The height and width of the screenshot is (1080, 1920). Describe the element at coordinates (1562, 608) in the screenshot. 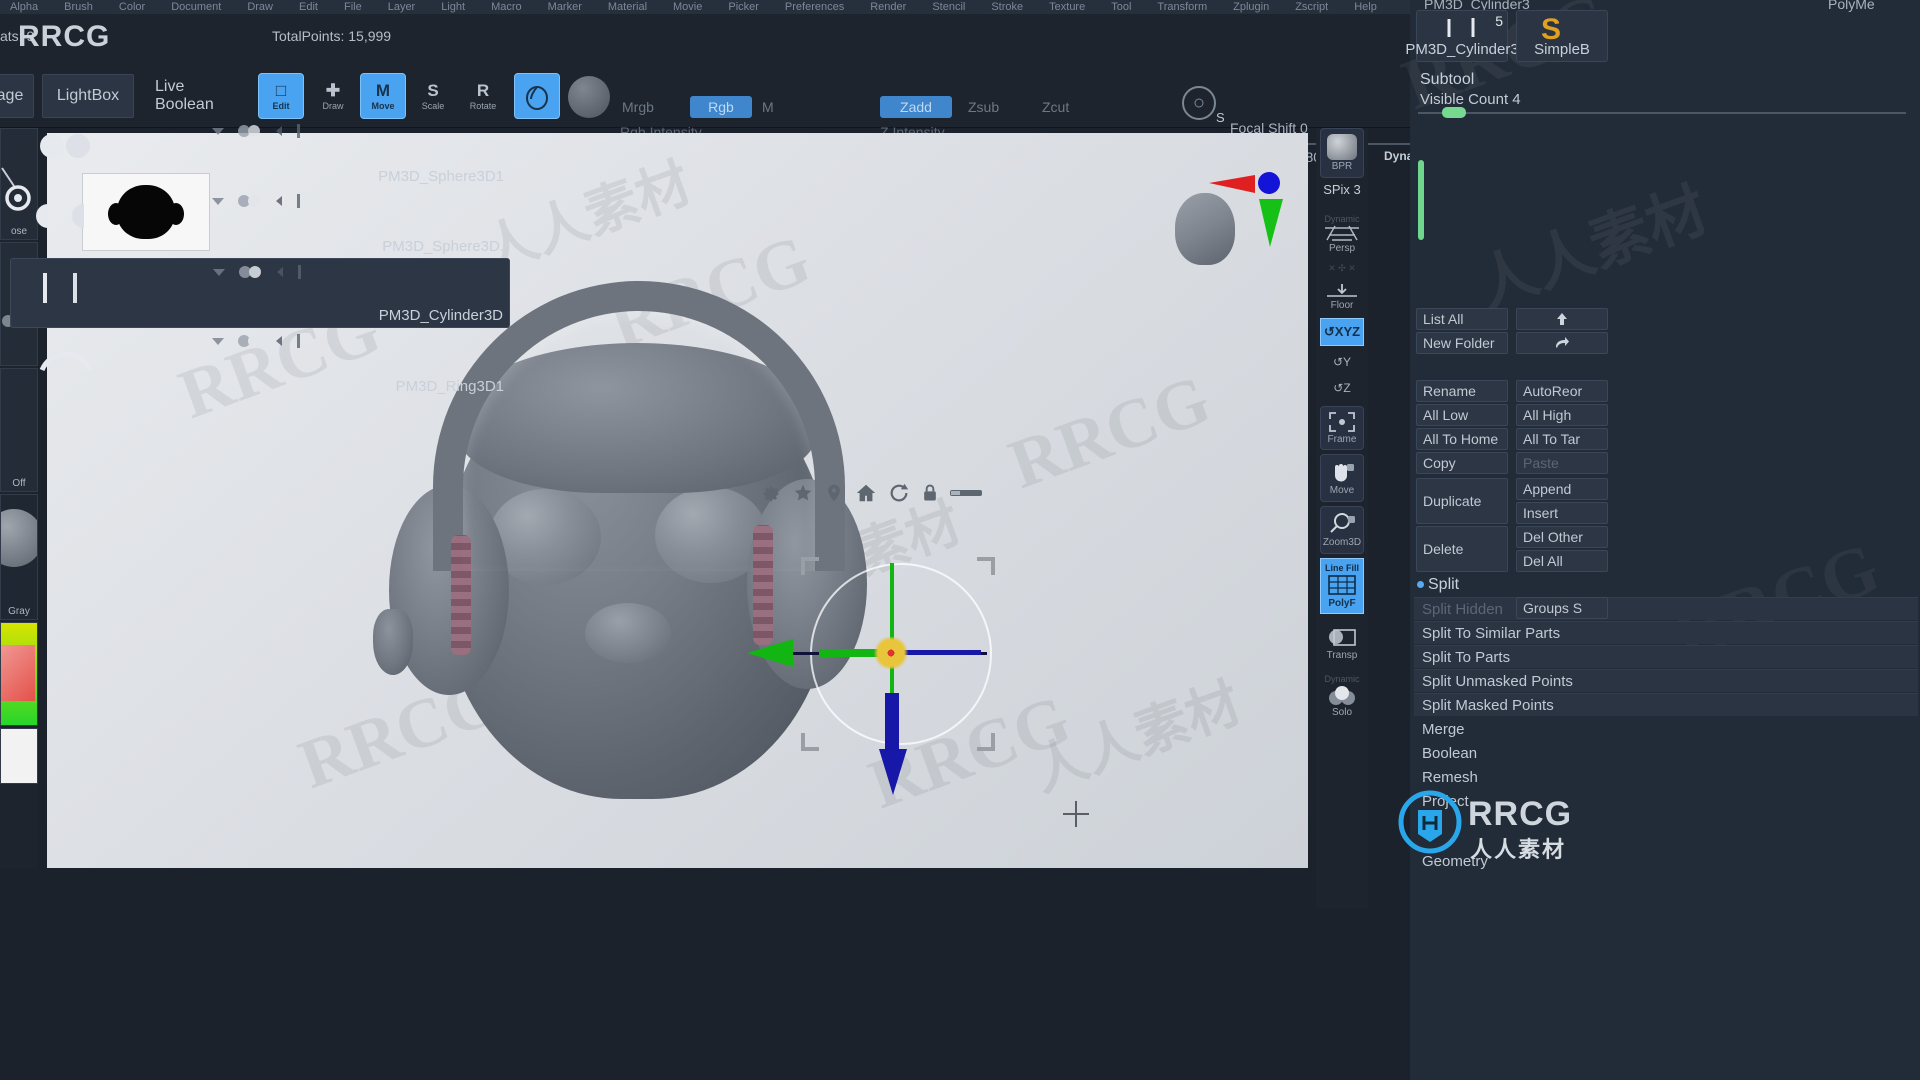

I see `groups-split-button: Groups S` at that location.